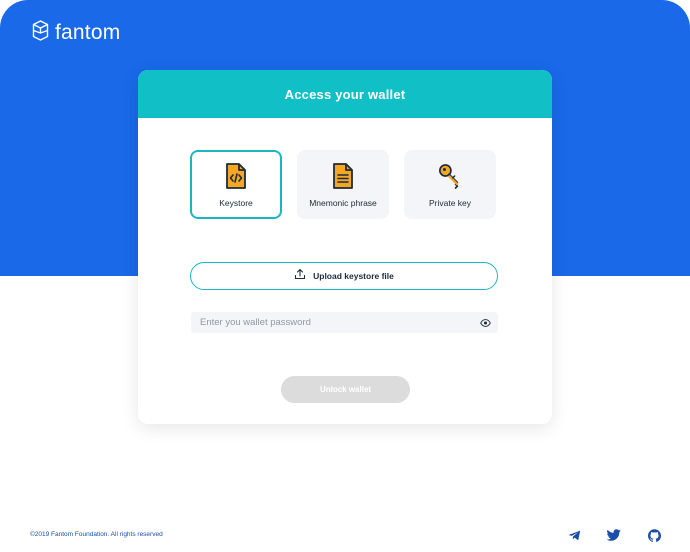 The image size is (690, 552). I want to click on upload-keystore-label: Upload keystore file, so click(353, 276).